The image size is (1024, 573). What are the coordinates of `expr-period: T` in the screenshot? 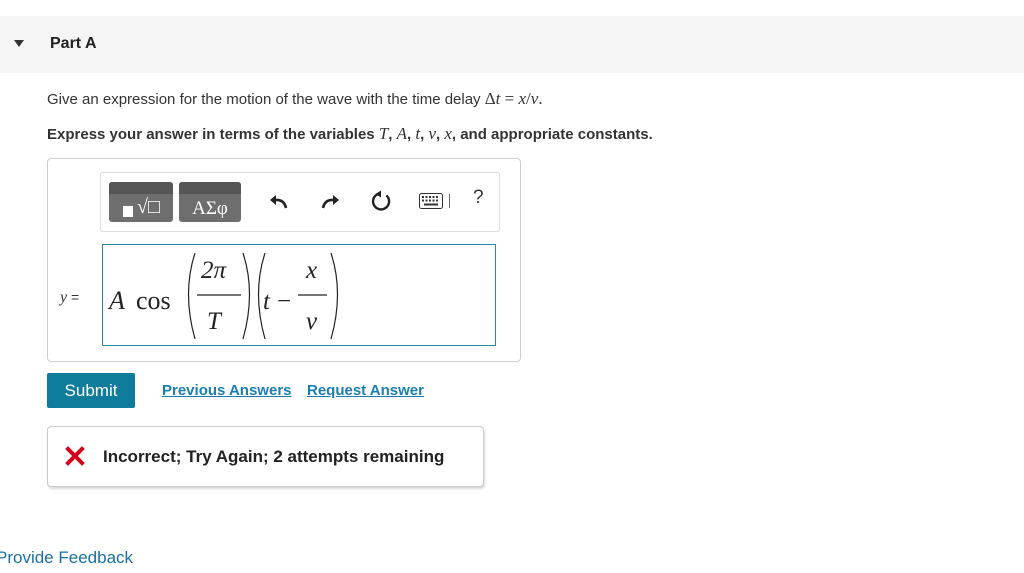 It's located at (215, 321).